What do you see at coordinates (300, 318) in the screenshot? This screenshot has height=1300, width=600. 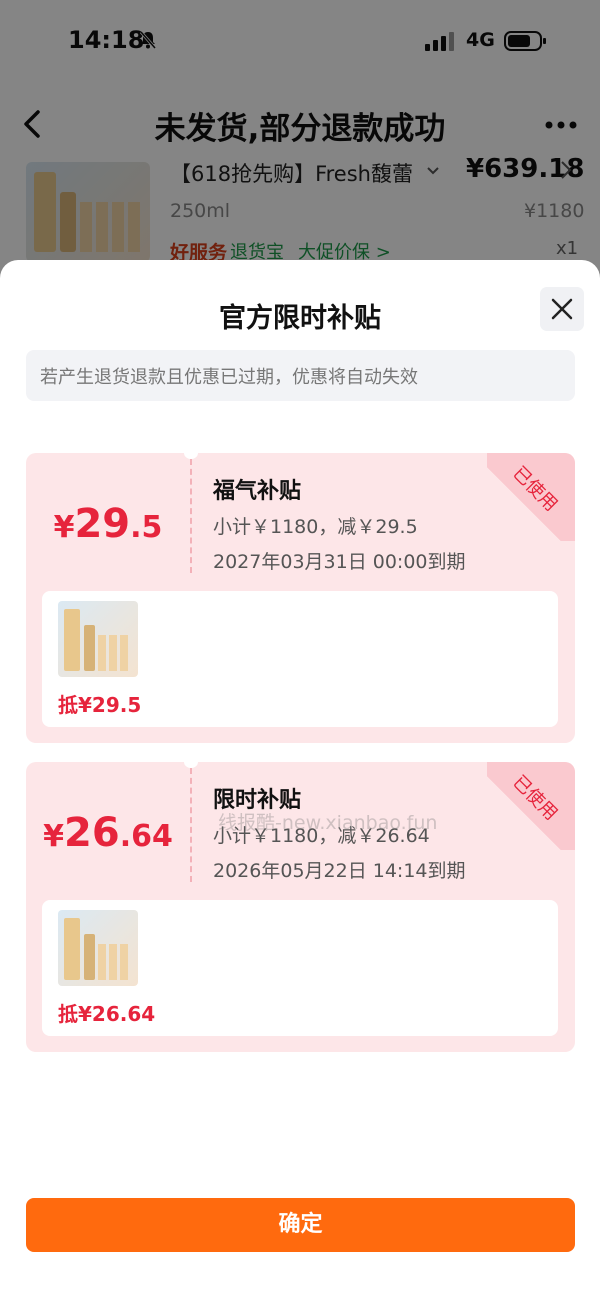 I see `sheet-title: 官方限时补贴` at bounding box center [300, 318].